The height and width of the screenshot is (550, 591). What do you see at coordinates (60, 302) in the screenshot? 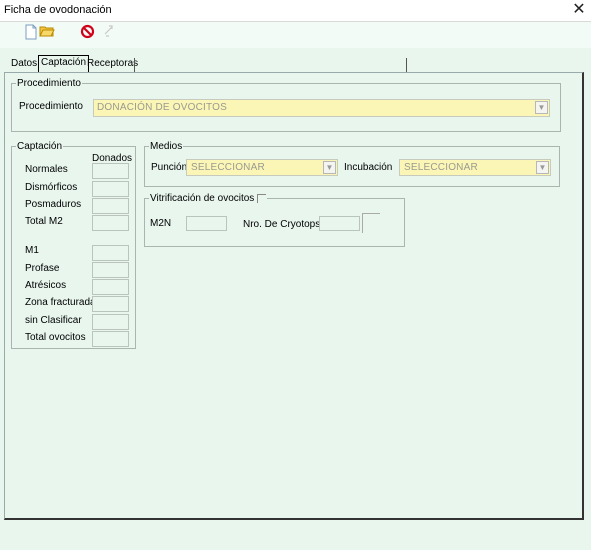
I see `zona-fracturada-label: Zona fracturada` at bounding box center [60, 302].